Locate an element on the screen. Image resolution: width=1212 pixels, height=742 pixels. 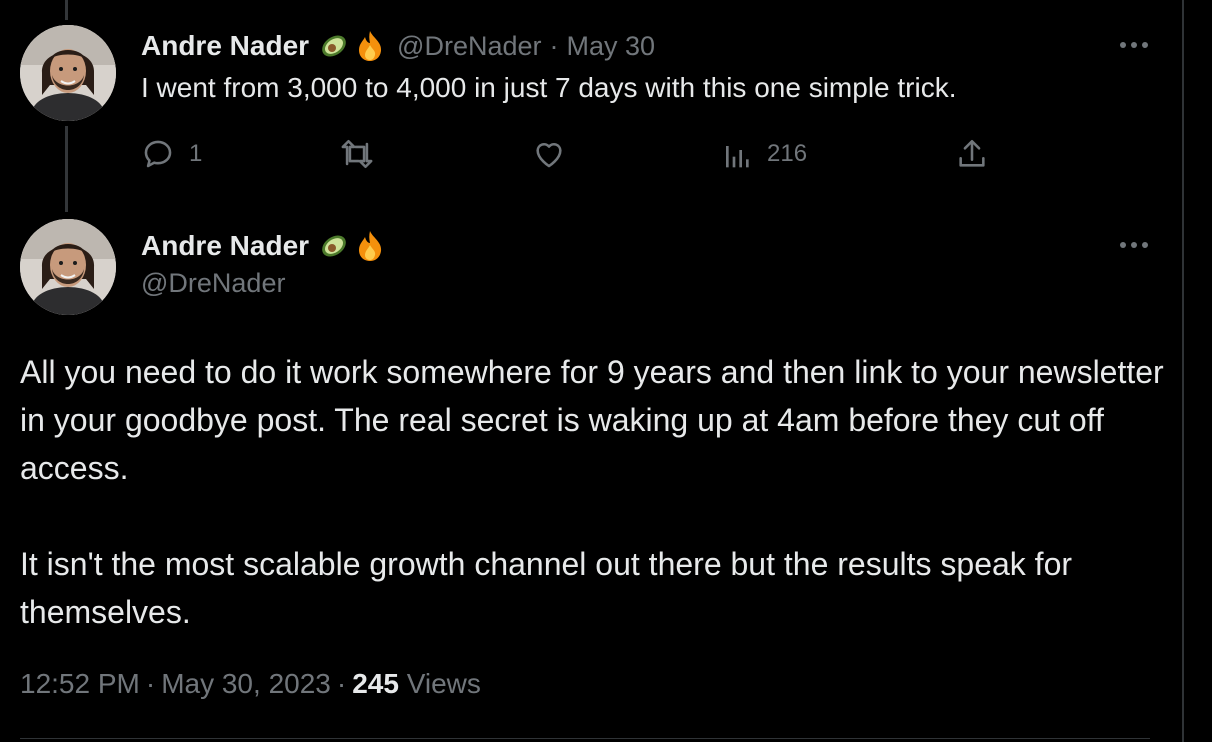
reply-count: 1 is located at coordinates (196, 153).